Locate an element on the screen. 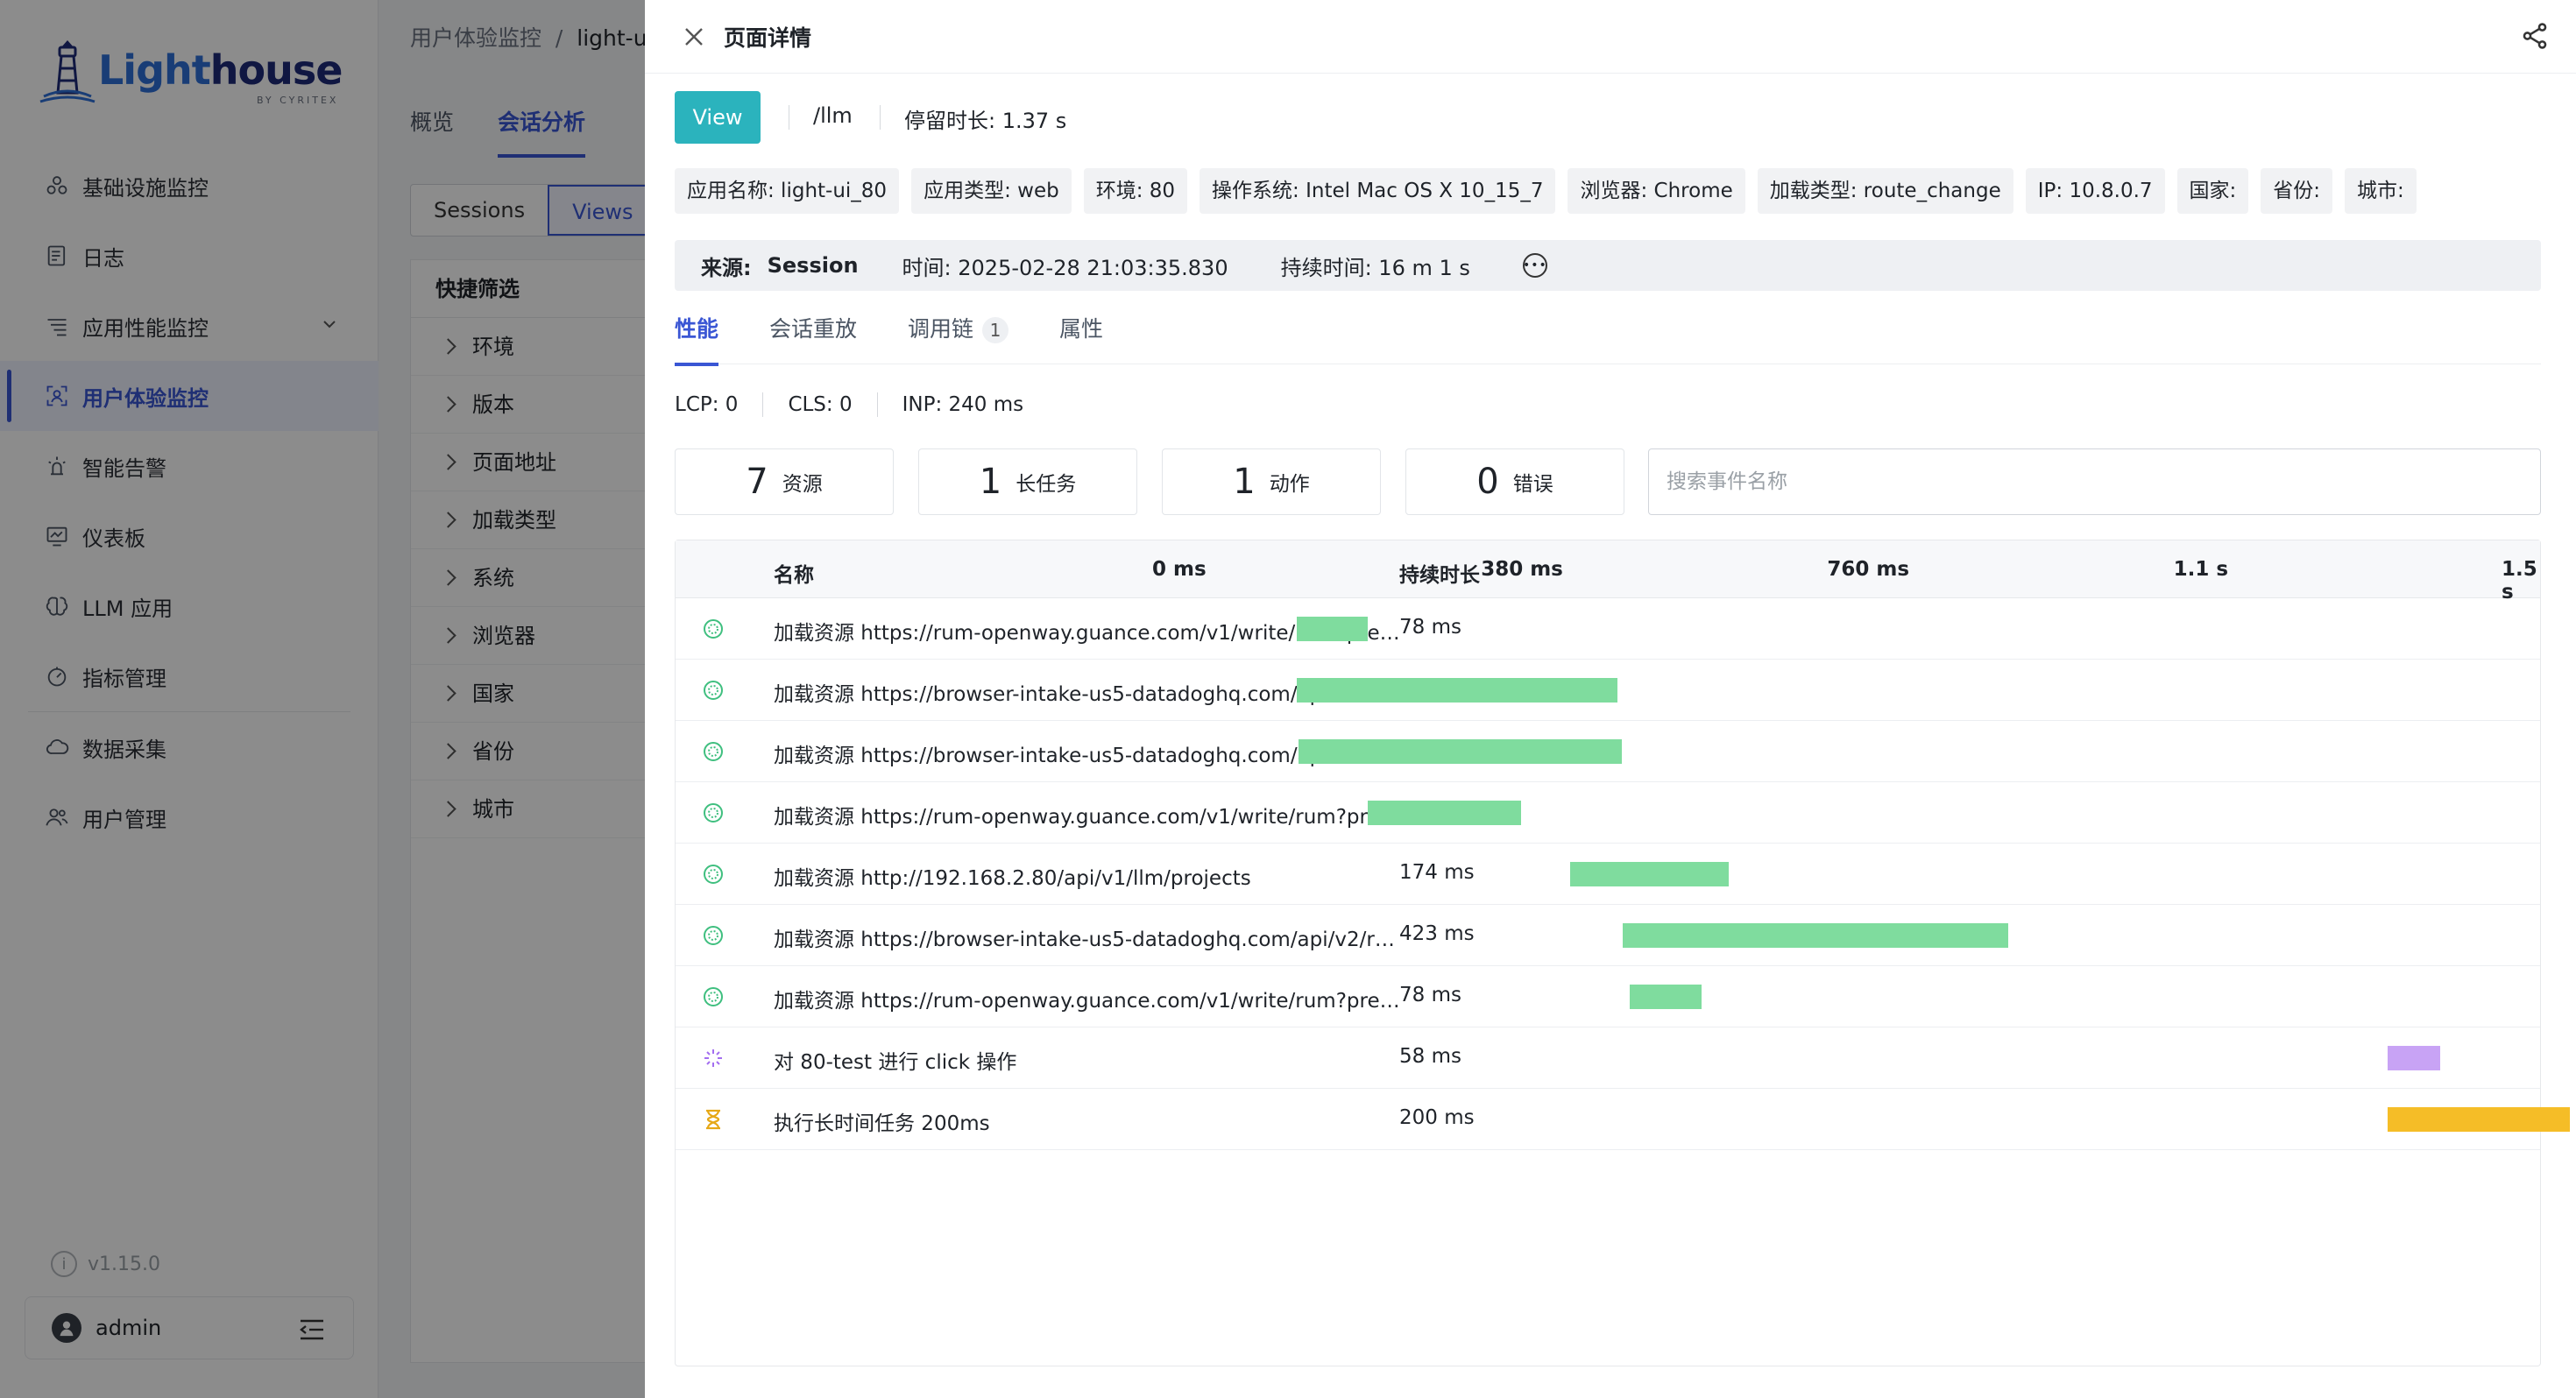  stay-duration: 停留时长: 1.37 s is located at coordinates (985, 121).